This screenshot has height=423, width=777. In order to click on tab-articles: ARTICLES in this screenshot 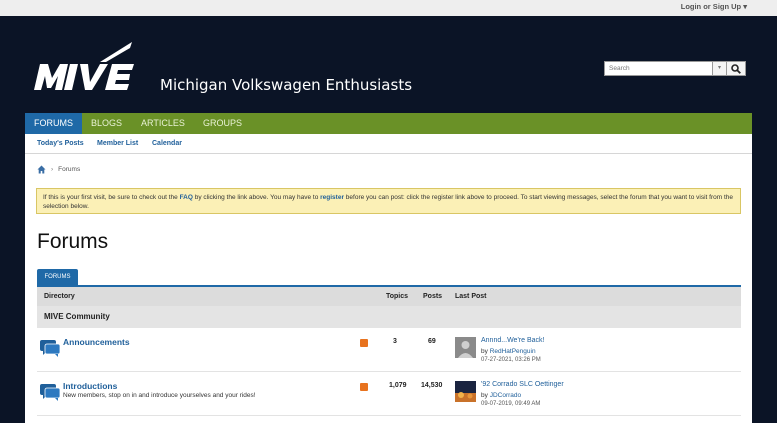, I will do `click(163, 123)`.